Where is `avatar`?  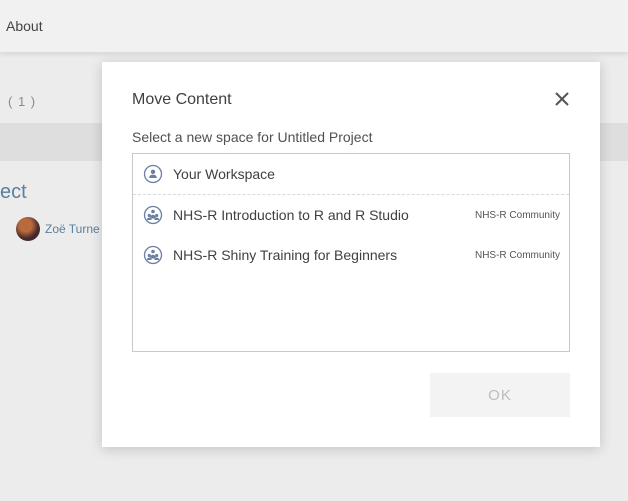
avatar is located at coordinates (28, 229).